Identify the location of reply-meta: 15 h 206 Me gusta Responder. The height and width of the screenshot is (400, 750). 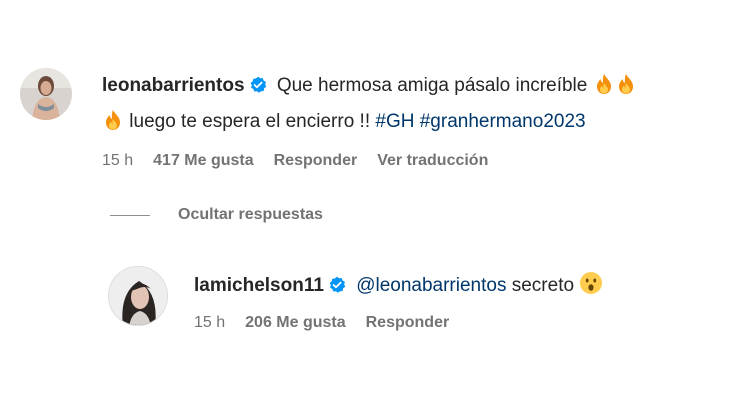
(398, 323).